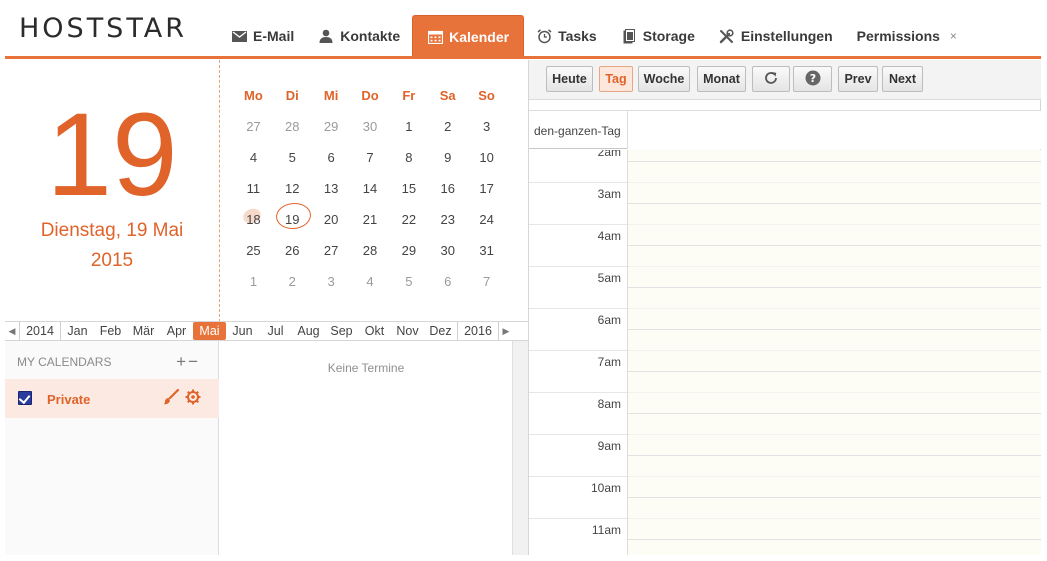  What do you see at coordinates (447, 157) in the screenshot?
I see `mini-day: 9` at bounding box center [447, 157].